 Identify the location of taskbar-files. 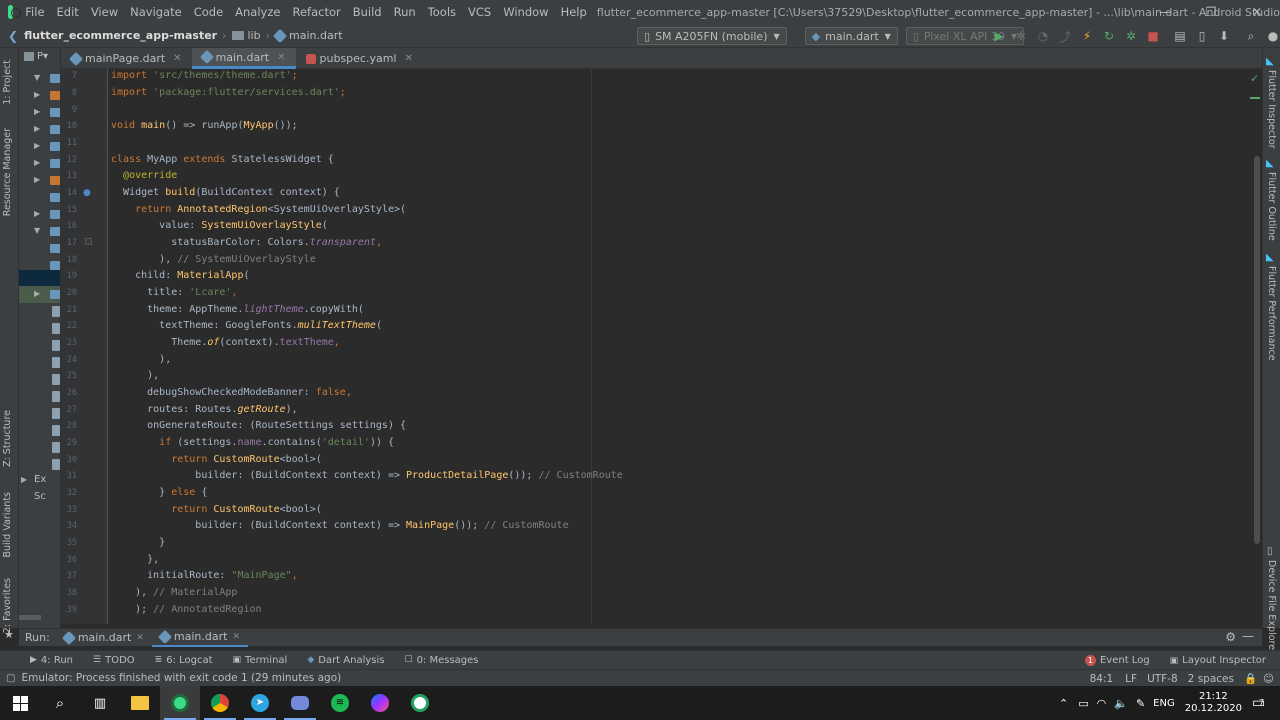
(140, 703).